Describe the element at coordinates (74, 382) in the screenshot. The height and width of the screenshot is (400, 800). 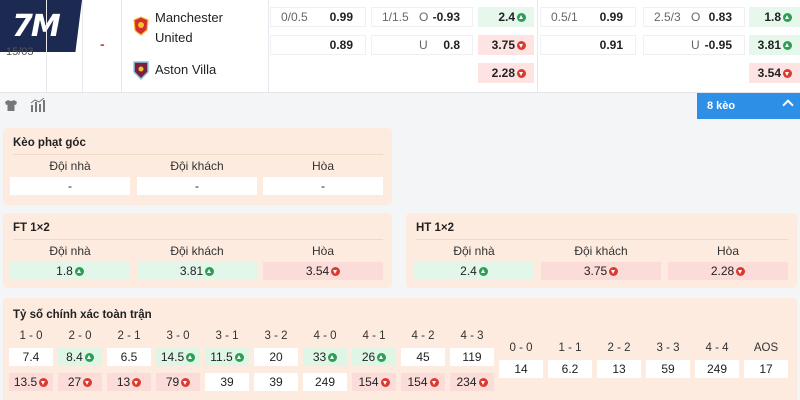
I see `odds-value: 27` at that location.